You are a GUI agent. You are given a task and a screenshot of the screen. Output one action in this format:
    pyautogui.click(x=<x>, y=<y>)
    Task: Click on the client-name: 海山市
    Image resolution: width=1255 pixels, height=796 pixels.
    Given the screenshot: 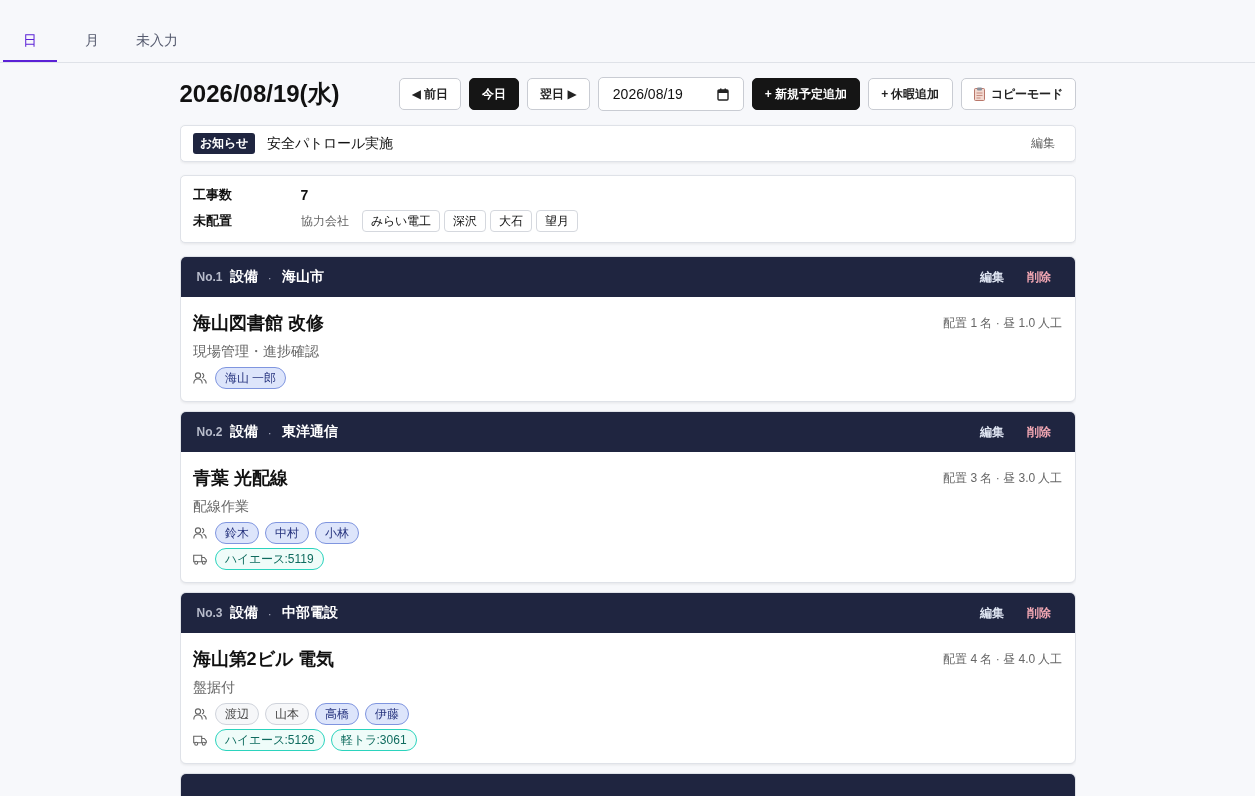 What is the action you would take?
    pyautogui.click(x=303, y=277)
    